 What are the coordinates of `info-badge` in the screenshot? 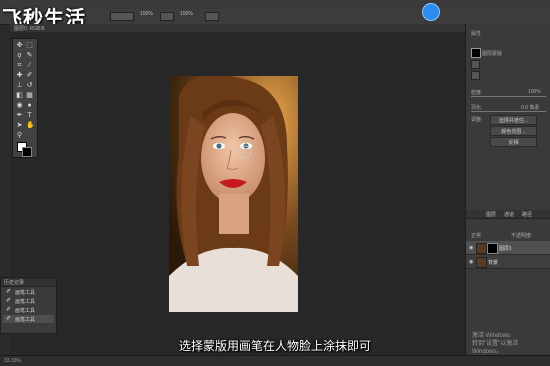 It's located at (431, 12).